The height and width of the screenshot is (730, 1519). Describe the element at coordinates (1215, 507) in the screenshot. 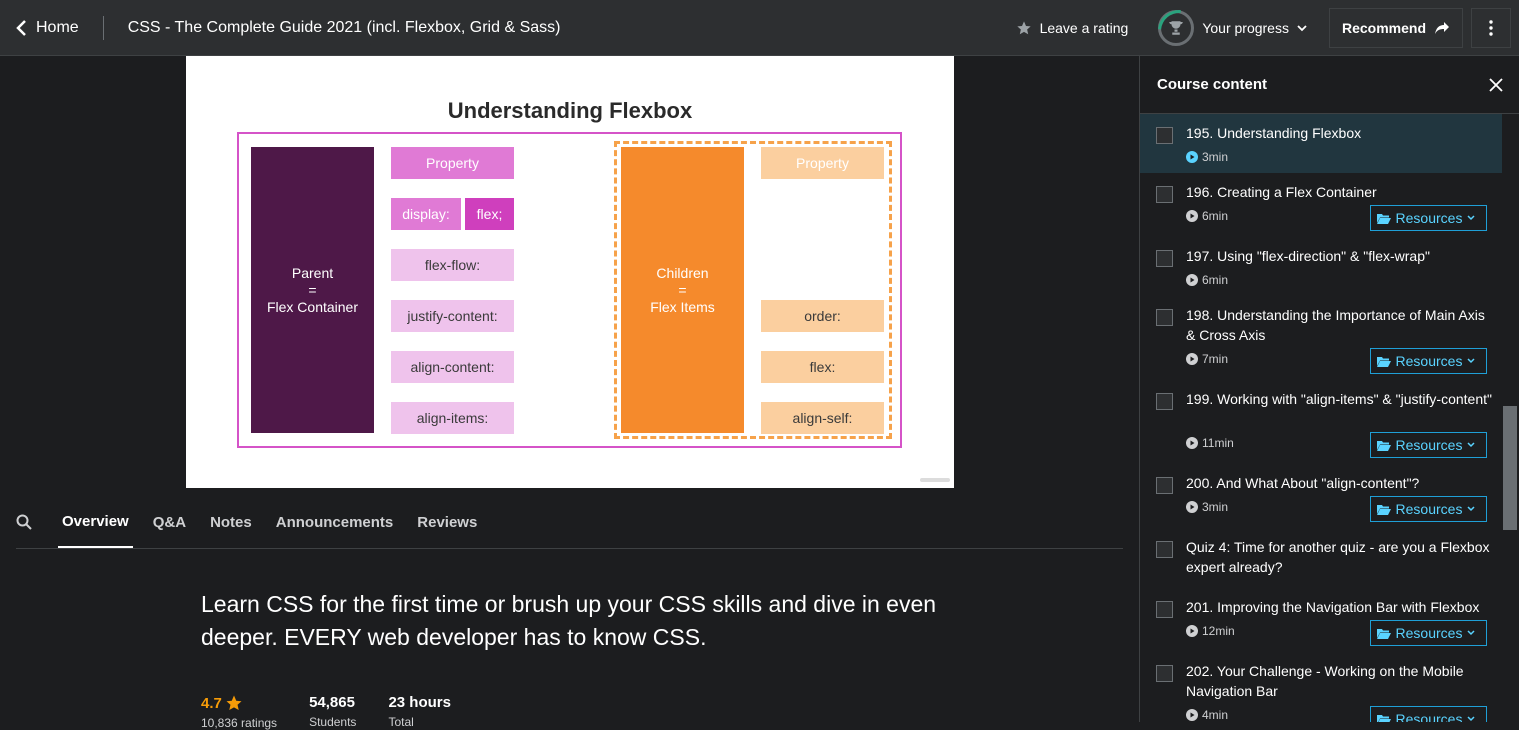

I see `lecture-duration-text: 3min` at that location.